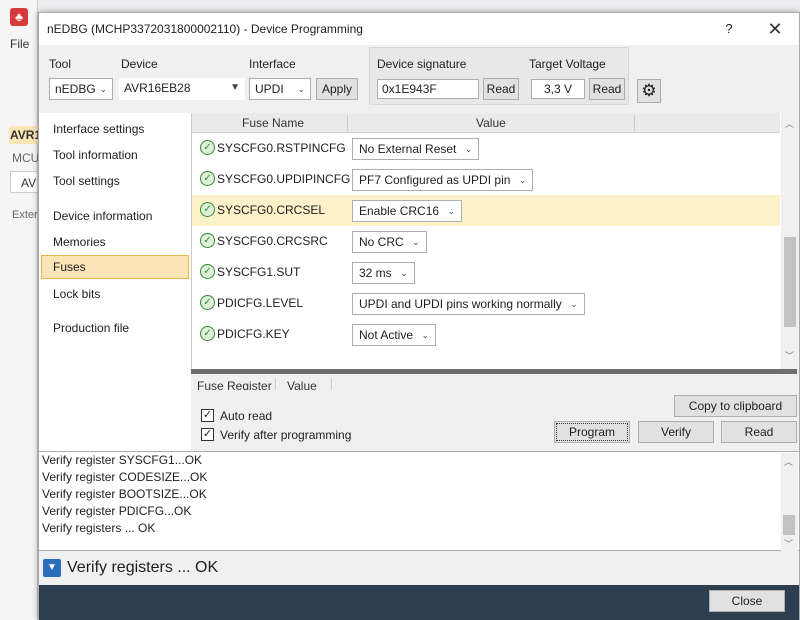  I want to click on verify-after-programming-label: Verify after programming, so click(286, 435).